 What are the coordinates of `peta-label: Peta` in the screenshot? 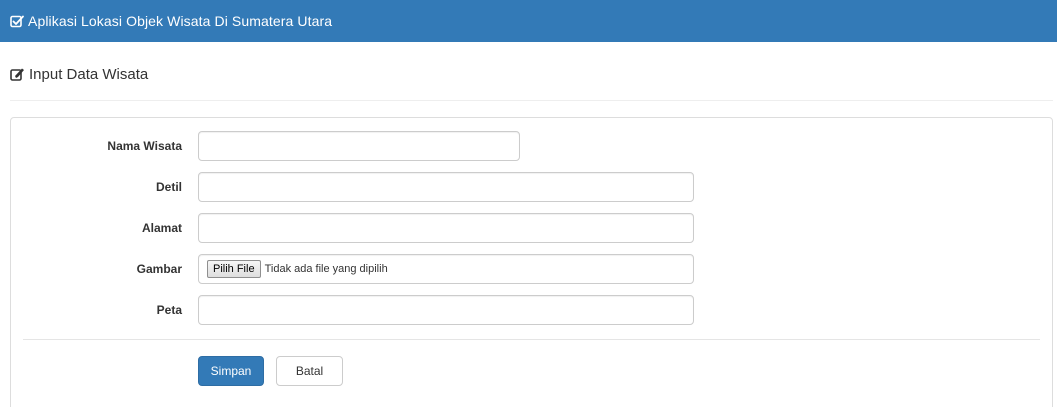 It's located at (169, 310).